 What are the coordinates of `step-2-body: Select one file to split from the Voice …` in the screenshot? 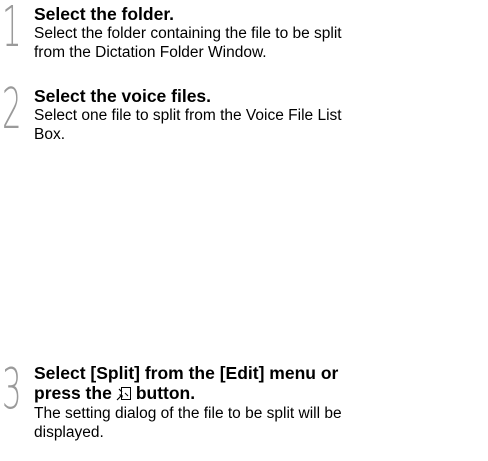 It's located at (258, 125).